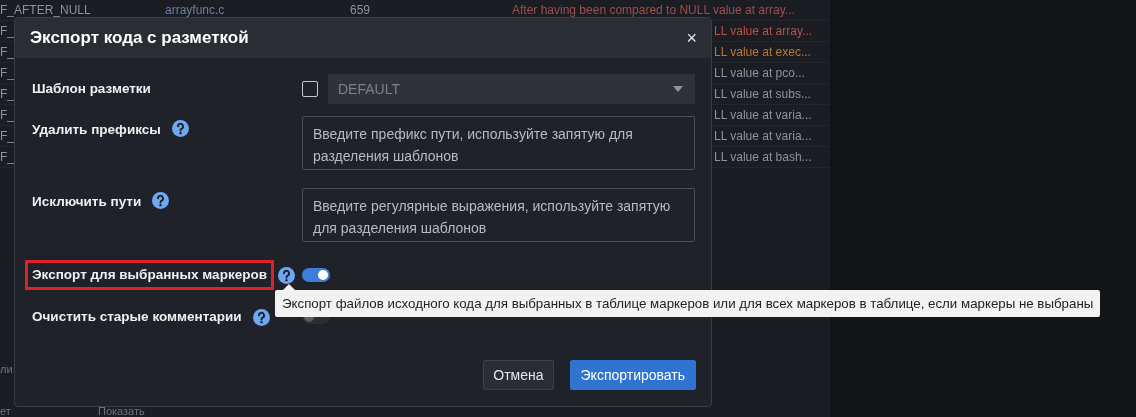  Describe the element at coordinates (149, 275) in the screenshot. I see `field-label: Экспорт для выбранных маркеров` at that location.